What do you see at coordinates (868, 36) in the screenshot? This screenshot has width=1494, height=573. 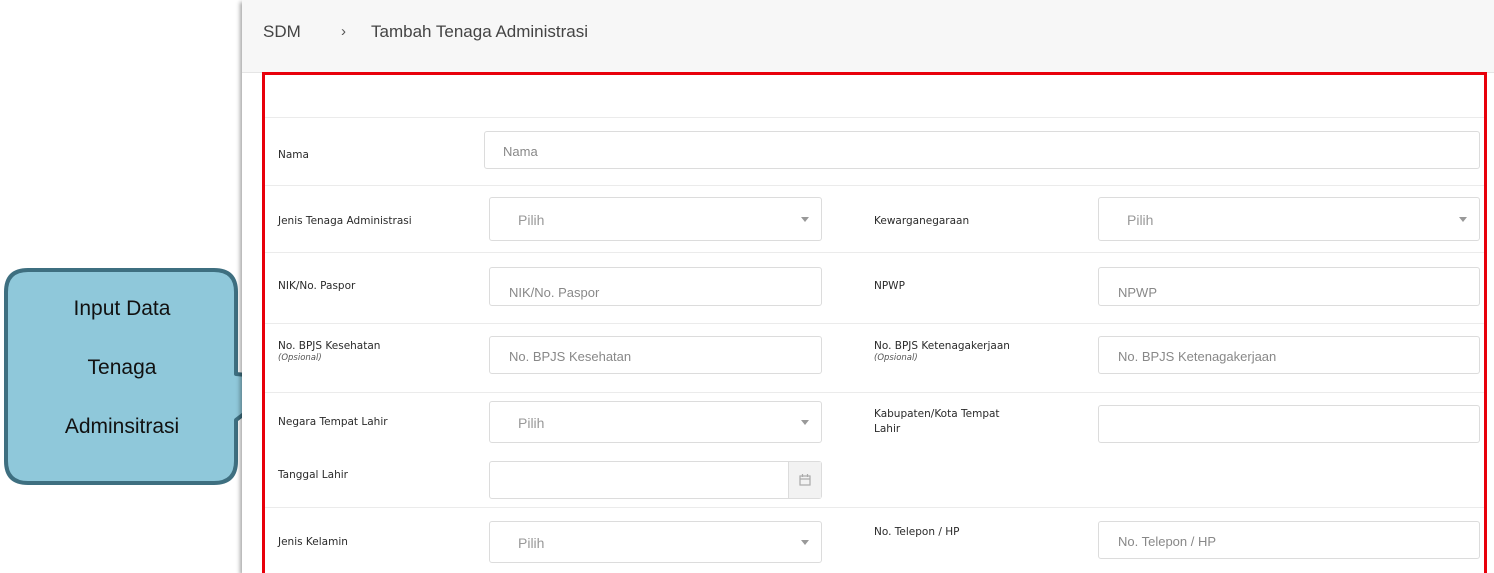 I see `breadcrumb: SDM › Tambah Tenaga Administrasi` at bounding box center [868, 36].